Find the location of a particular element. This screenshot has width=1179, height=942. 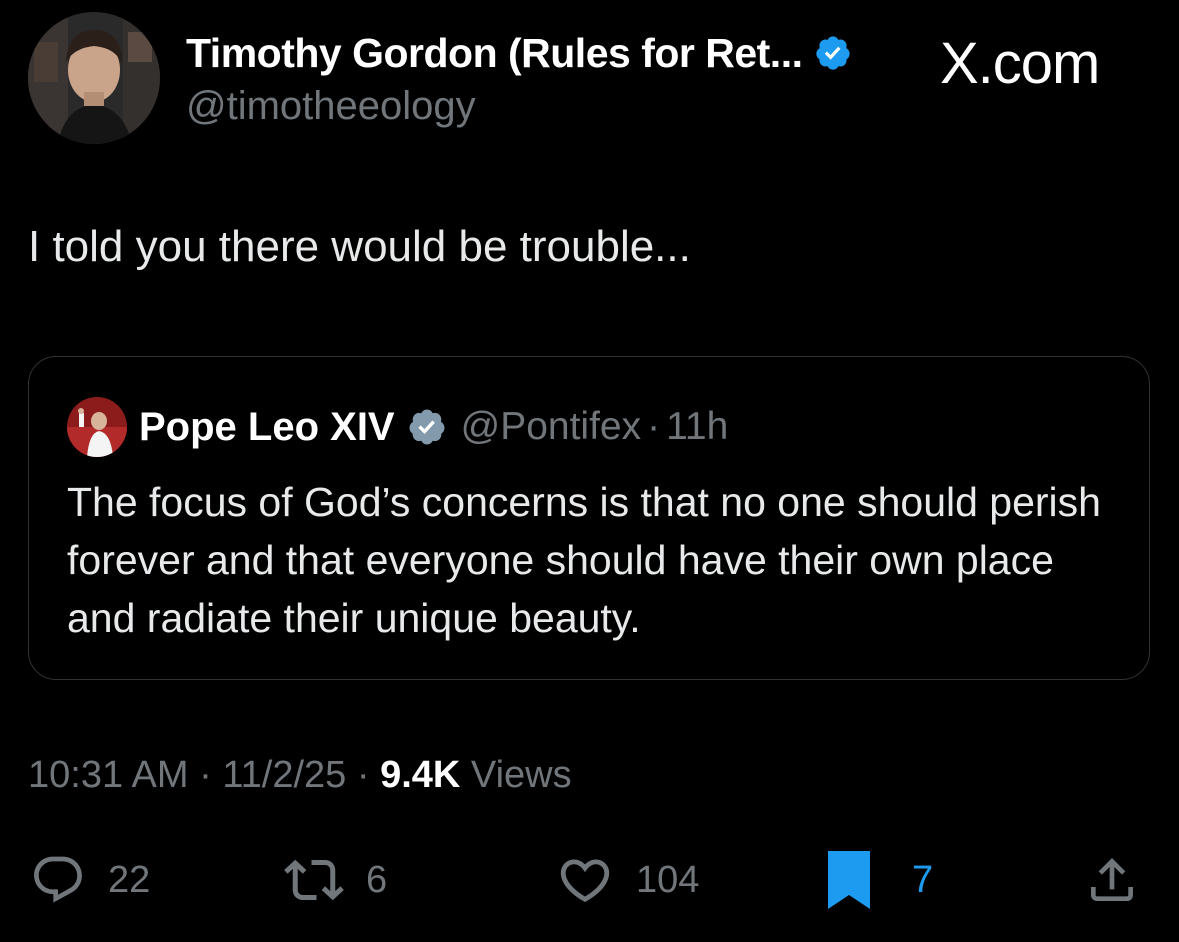

like-count: 104 is located at coordinates (668, 879).